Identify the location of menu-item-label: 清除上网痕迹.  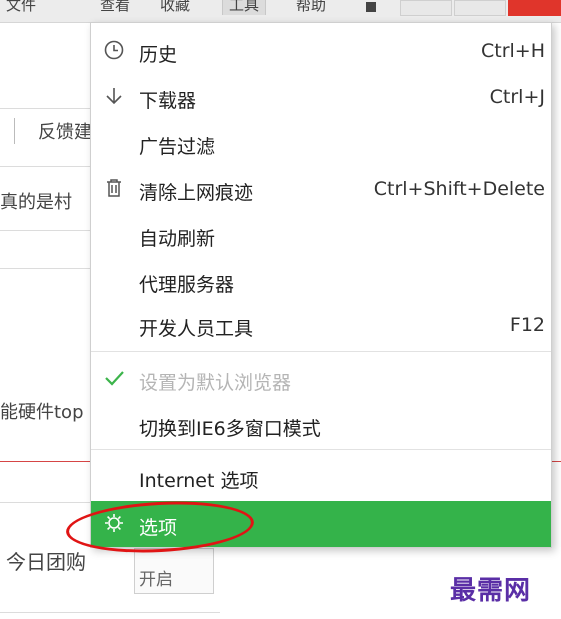
(196, 193).